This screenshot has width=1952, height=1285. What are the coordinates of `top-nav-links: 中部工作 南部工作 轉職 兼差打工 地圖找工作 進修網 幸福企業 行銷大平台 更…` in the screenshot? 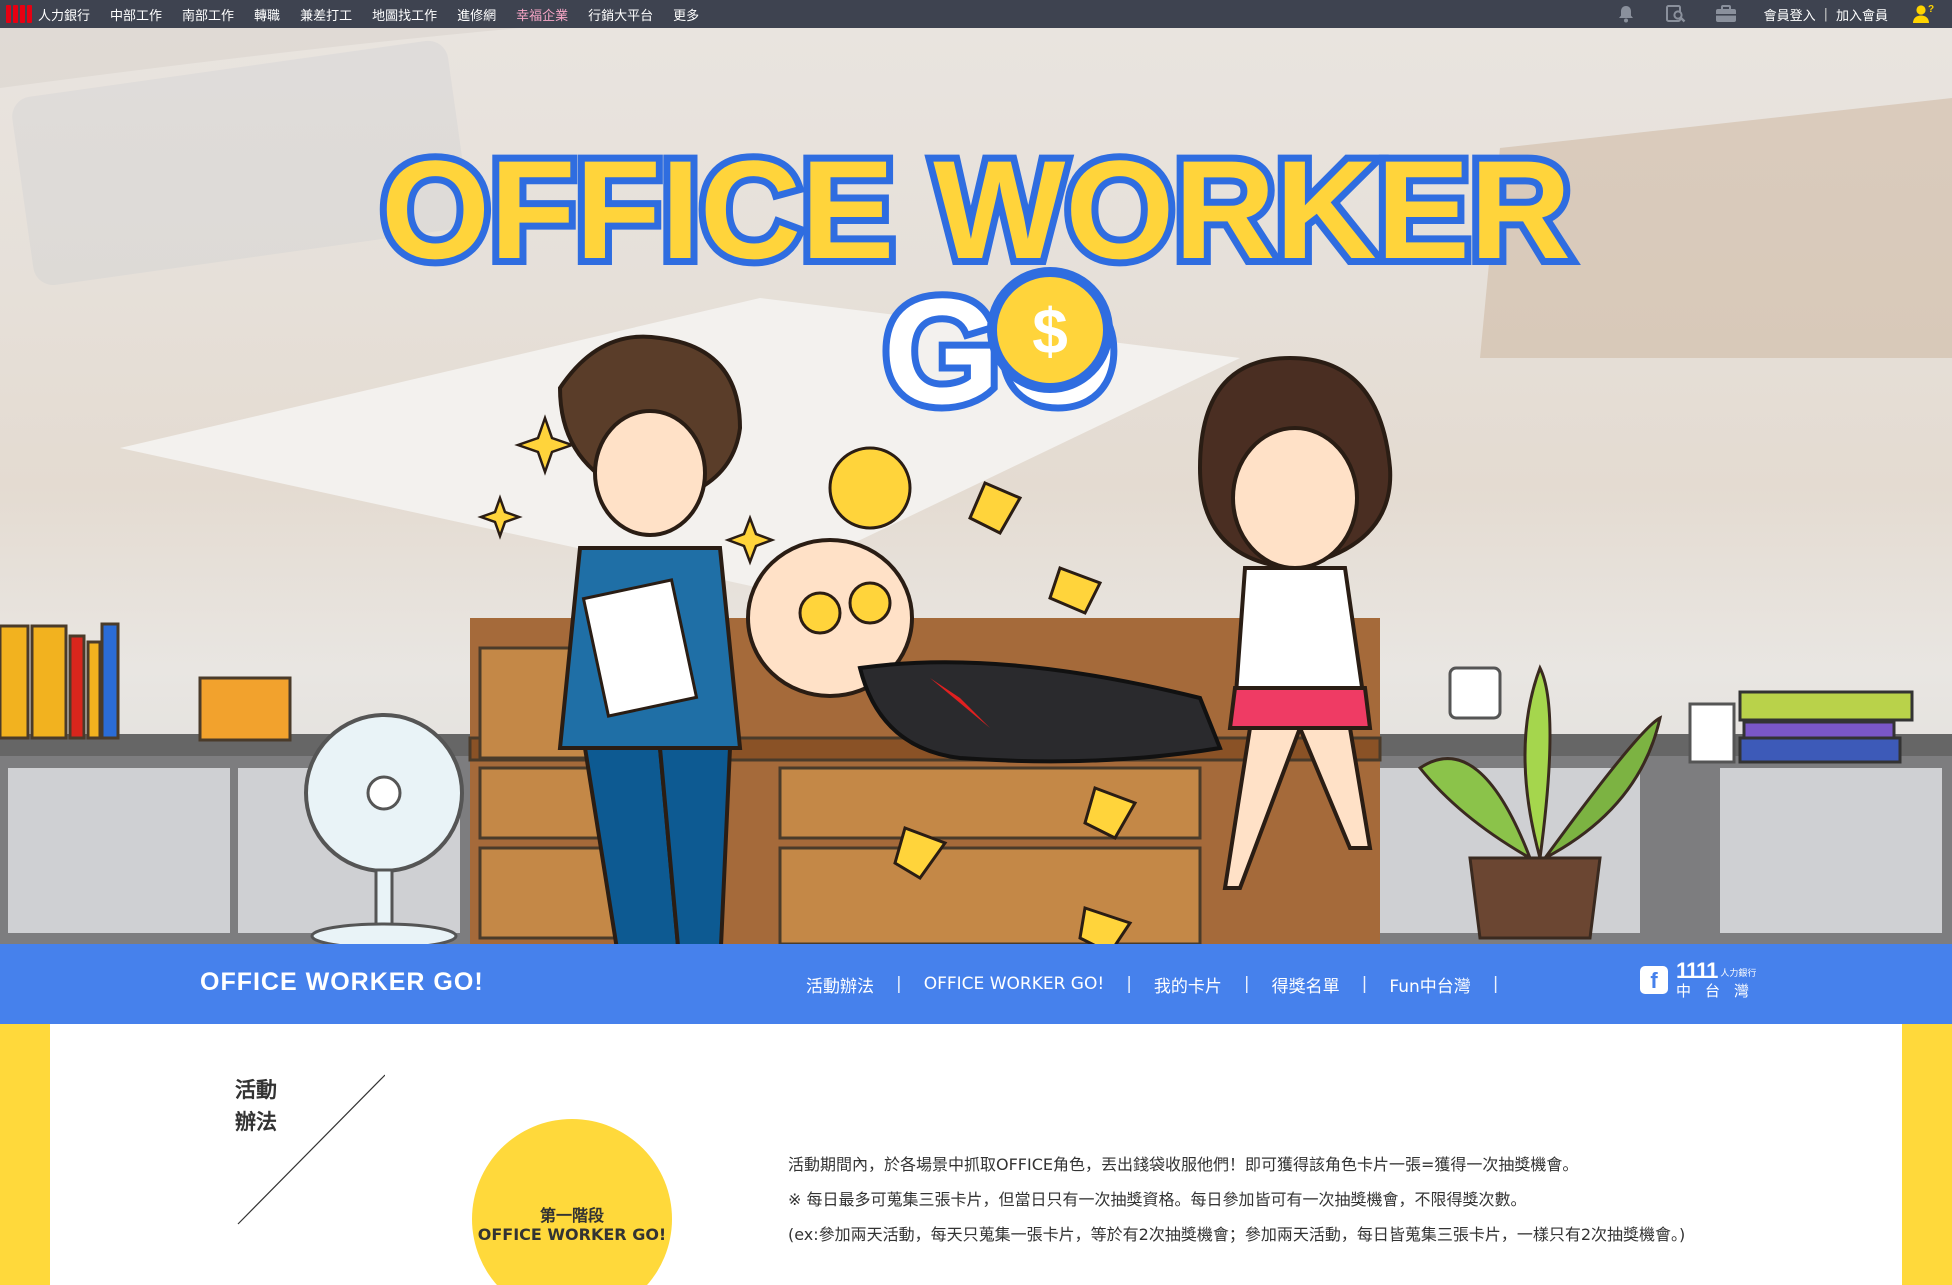 It's located at (414, 14).